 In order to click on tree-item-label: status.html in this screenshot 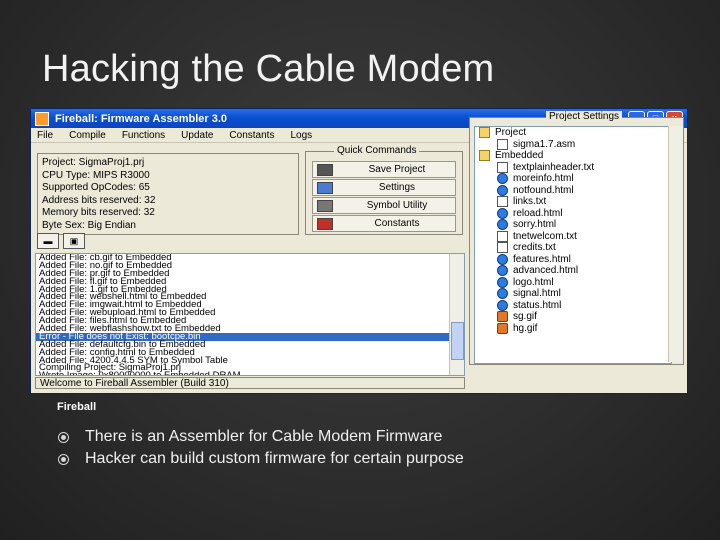, I will do `click(537, 305)`.